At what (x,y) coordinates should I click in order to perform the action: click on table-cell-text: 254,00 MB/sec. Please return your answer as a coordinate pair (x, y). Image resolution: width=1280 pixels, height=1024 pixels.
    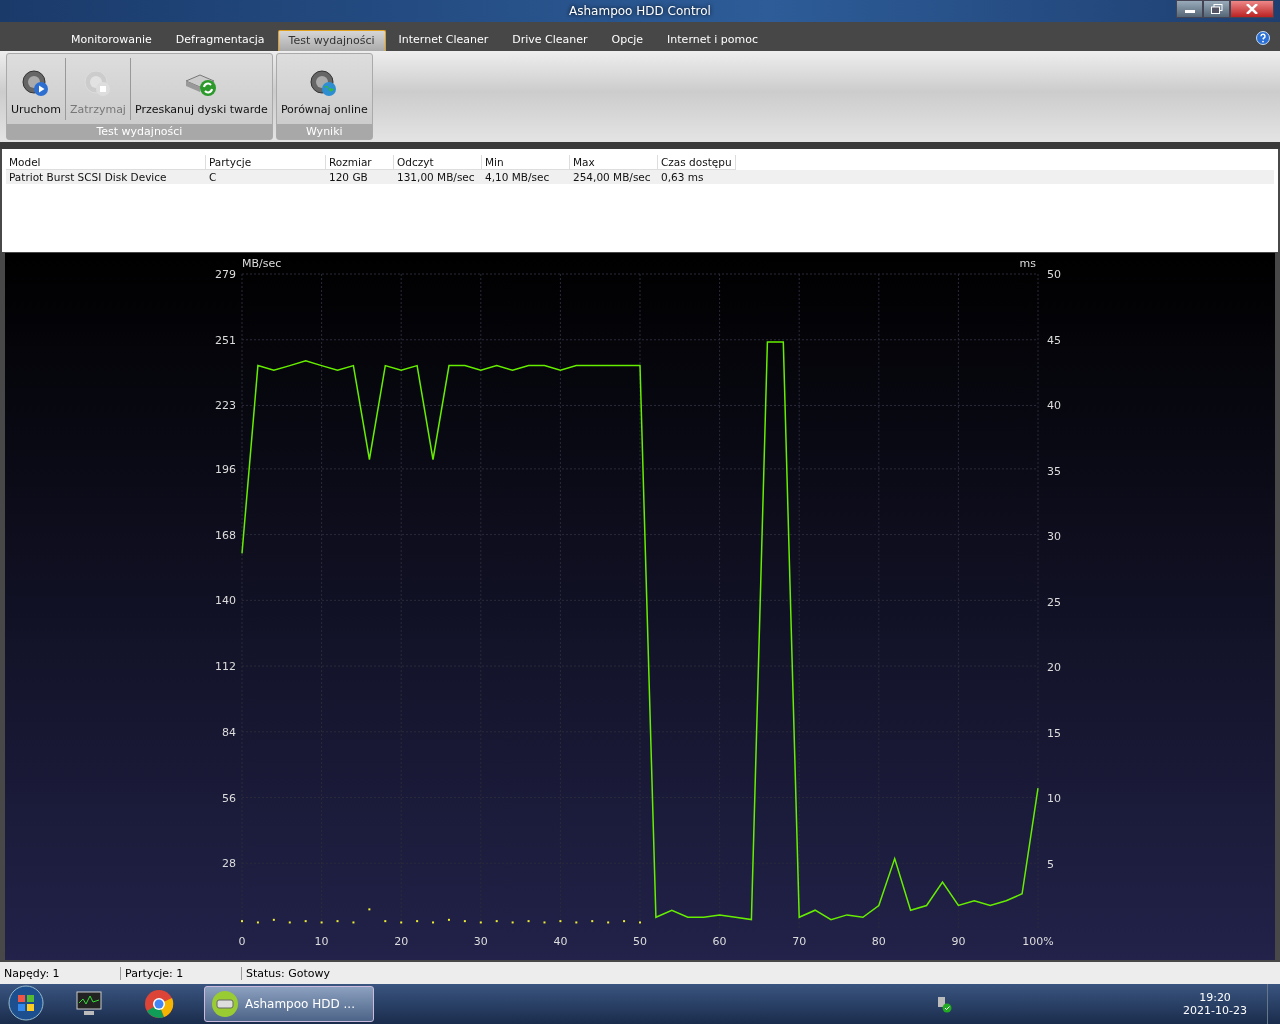
    Looking at the image, I should click on (612, 177).